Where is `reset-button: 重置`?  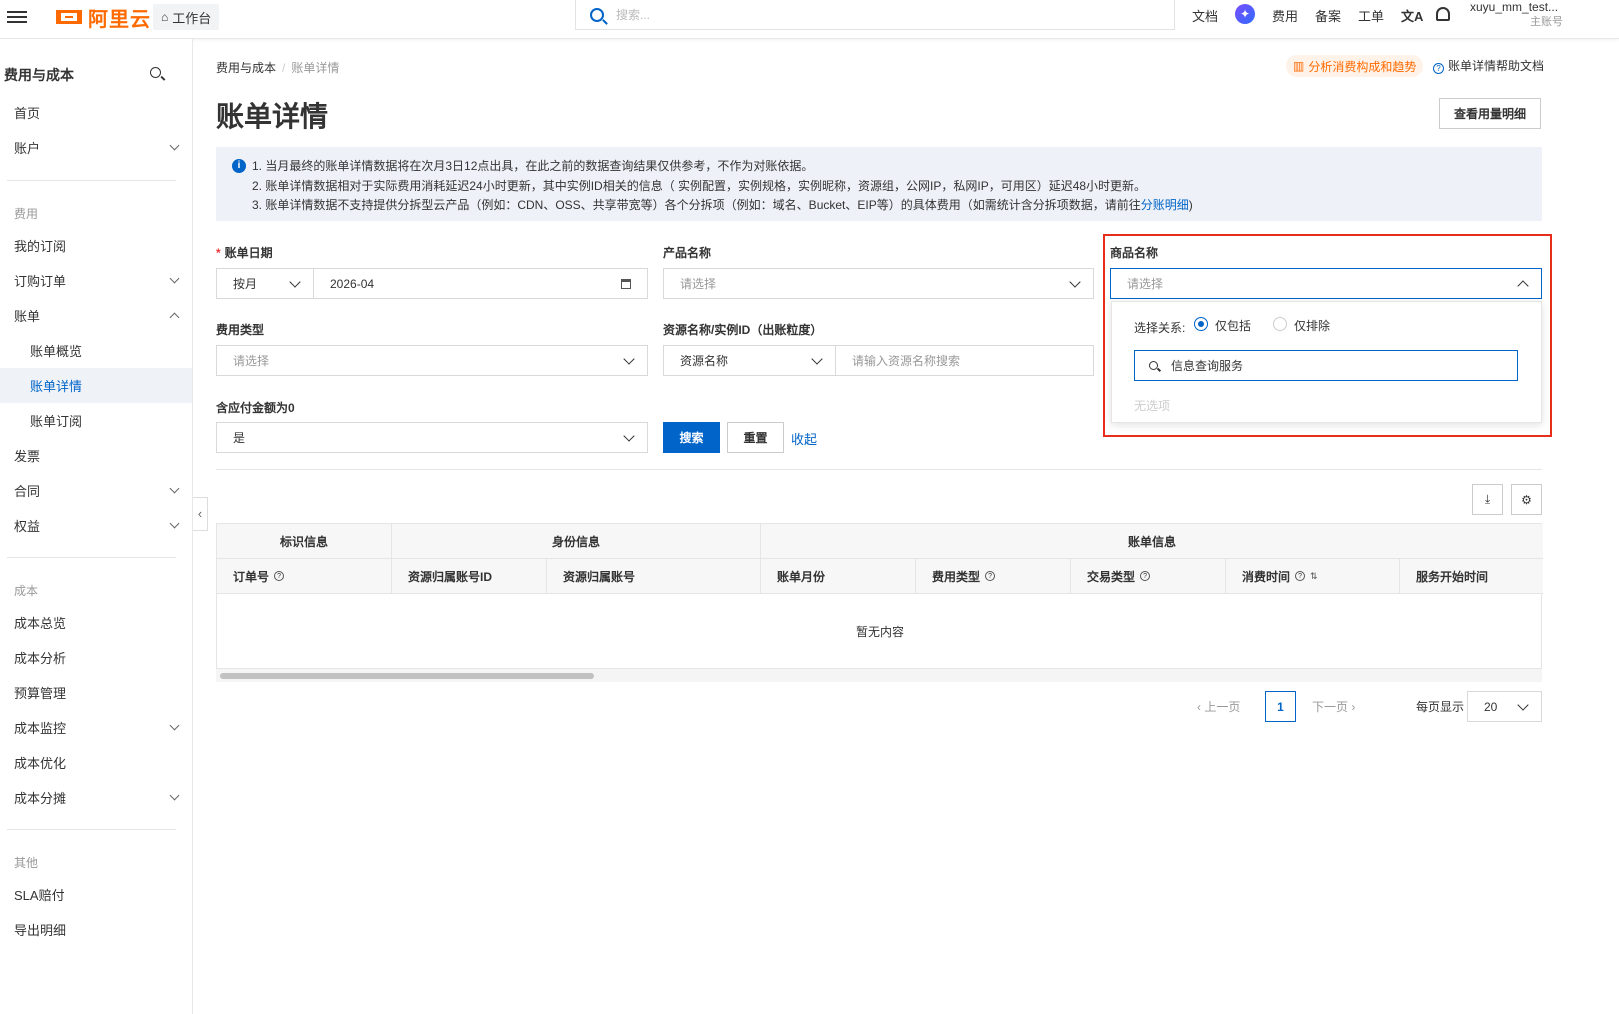 reset-button: 重置 is located at coordinates (755, 437).